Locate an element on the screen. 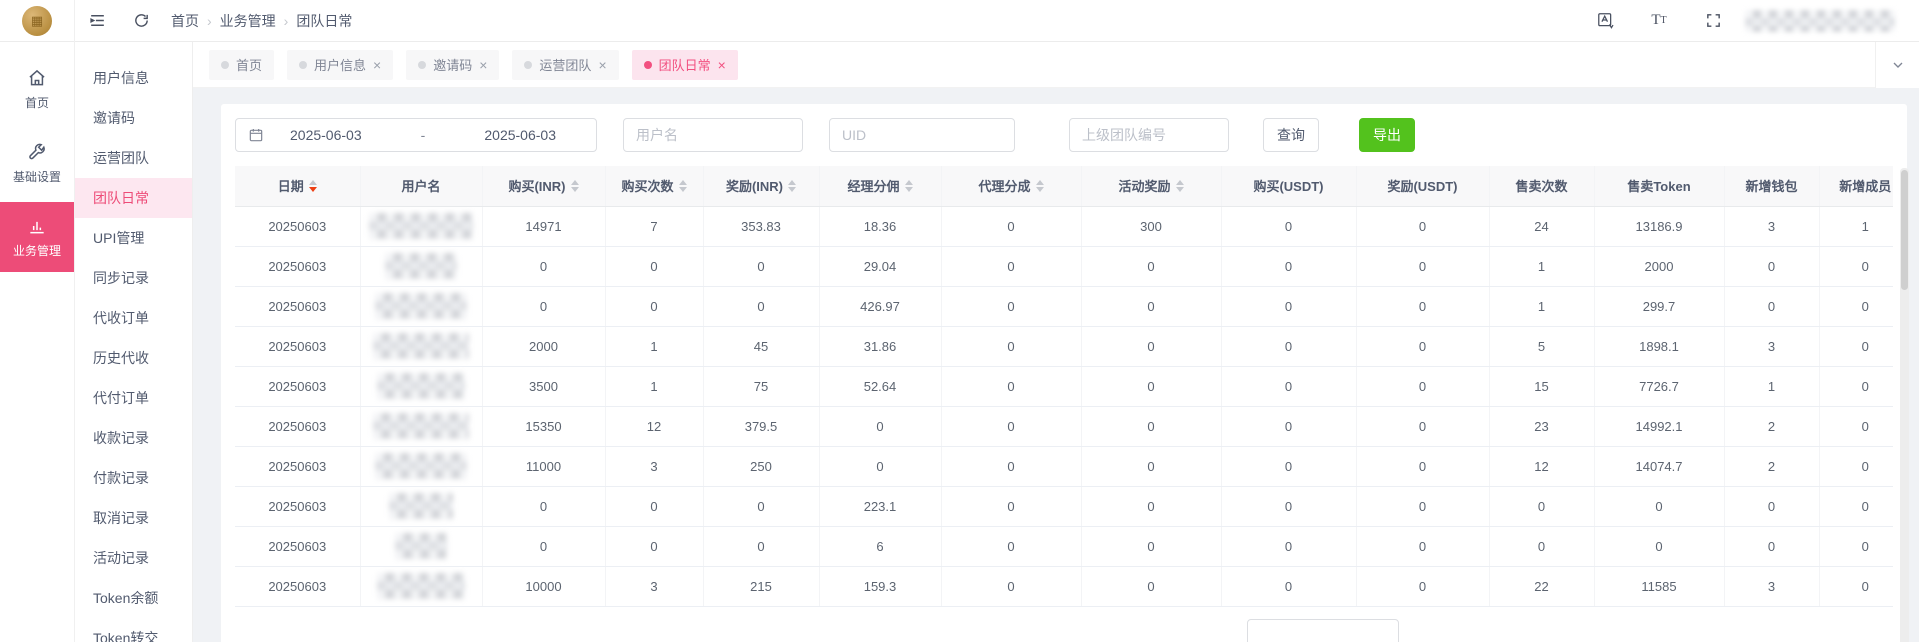 The height and width of the screenshot is (642, 1919). sidebar-item: 代收订单 is located at coordinates (133, 318).